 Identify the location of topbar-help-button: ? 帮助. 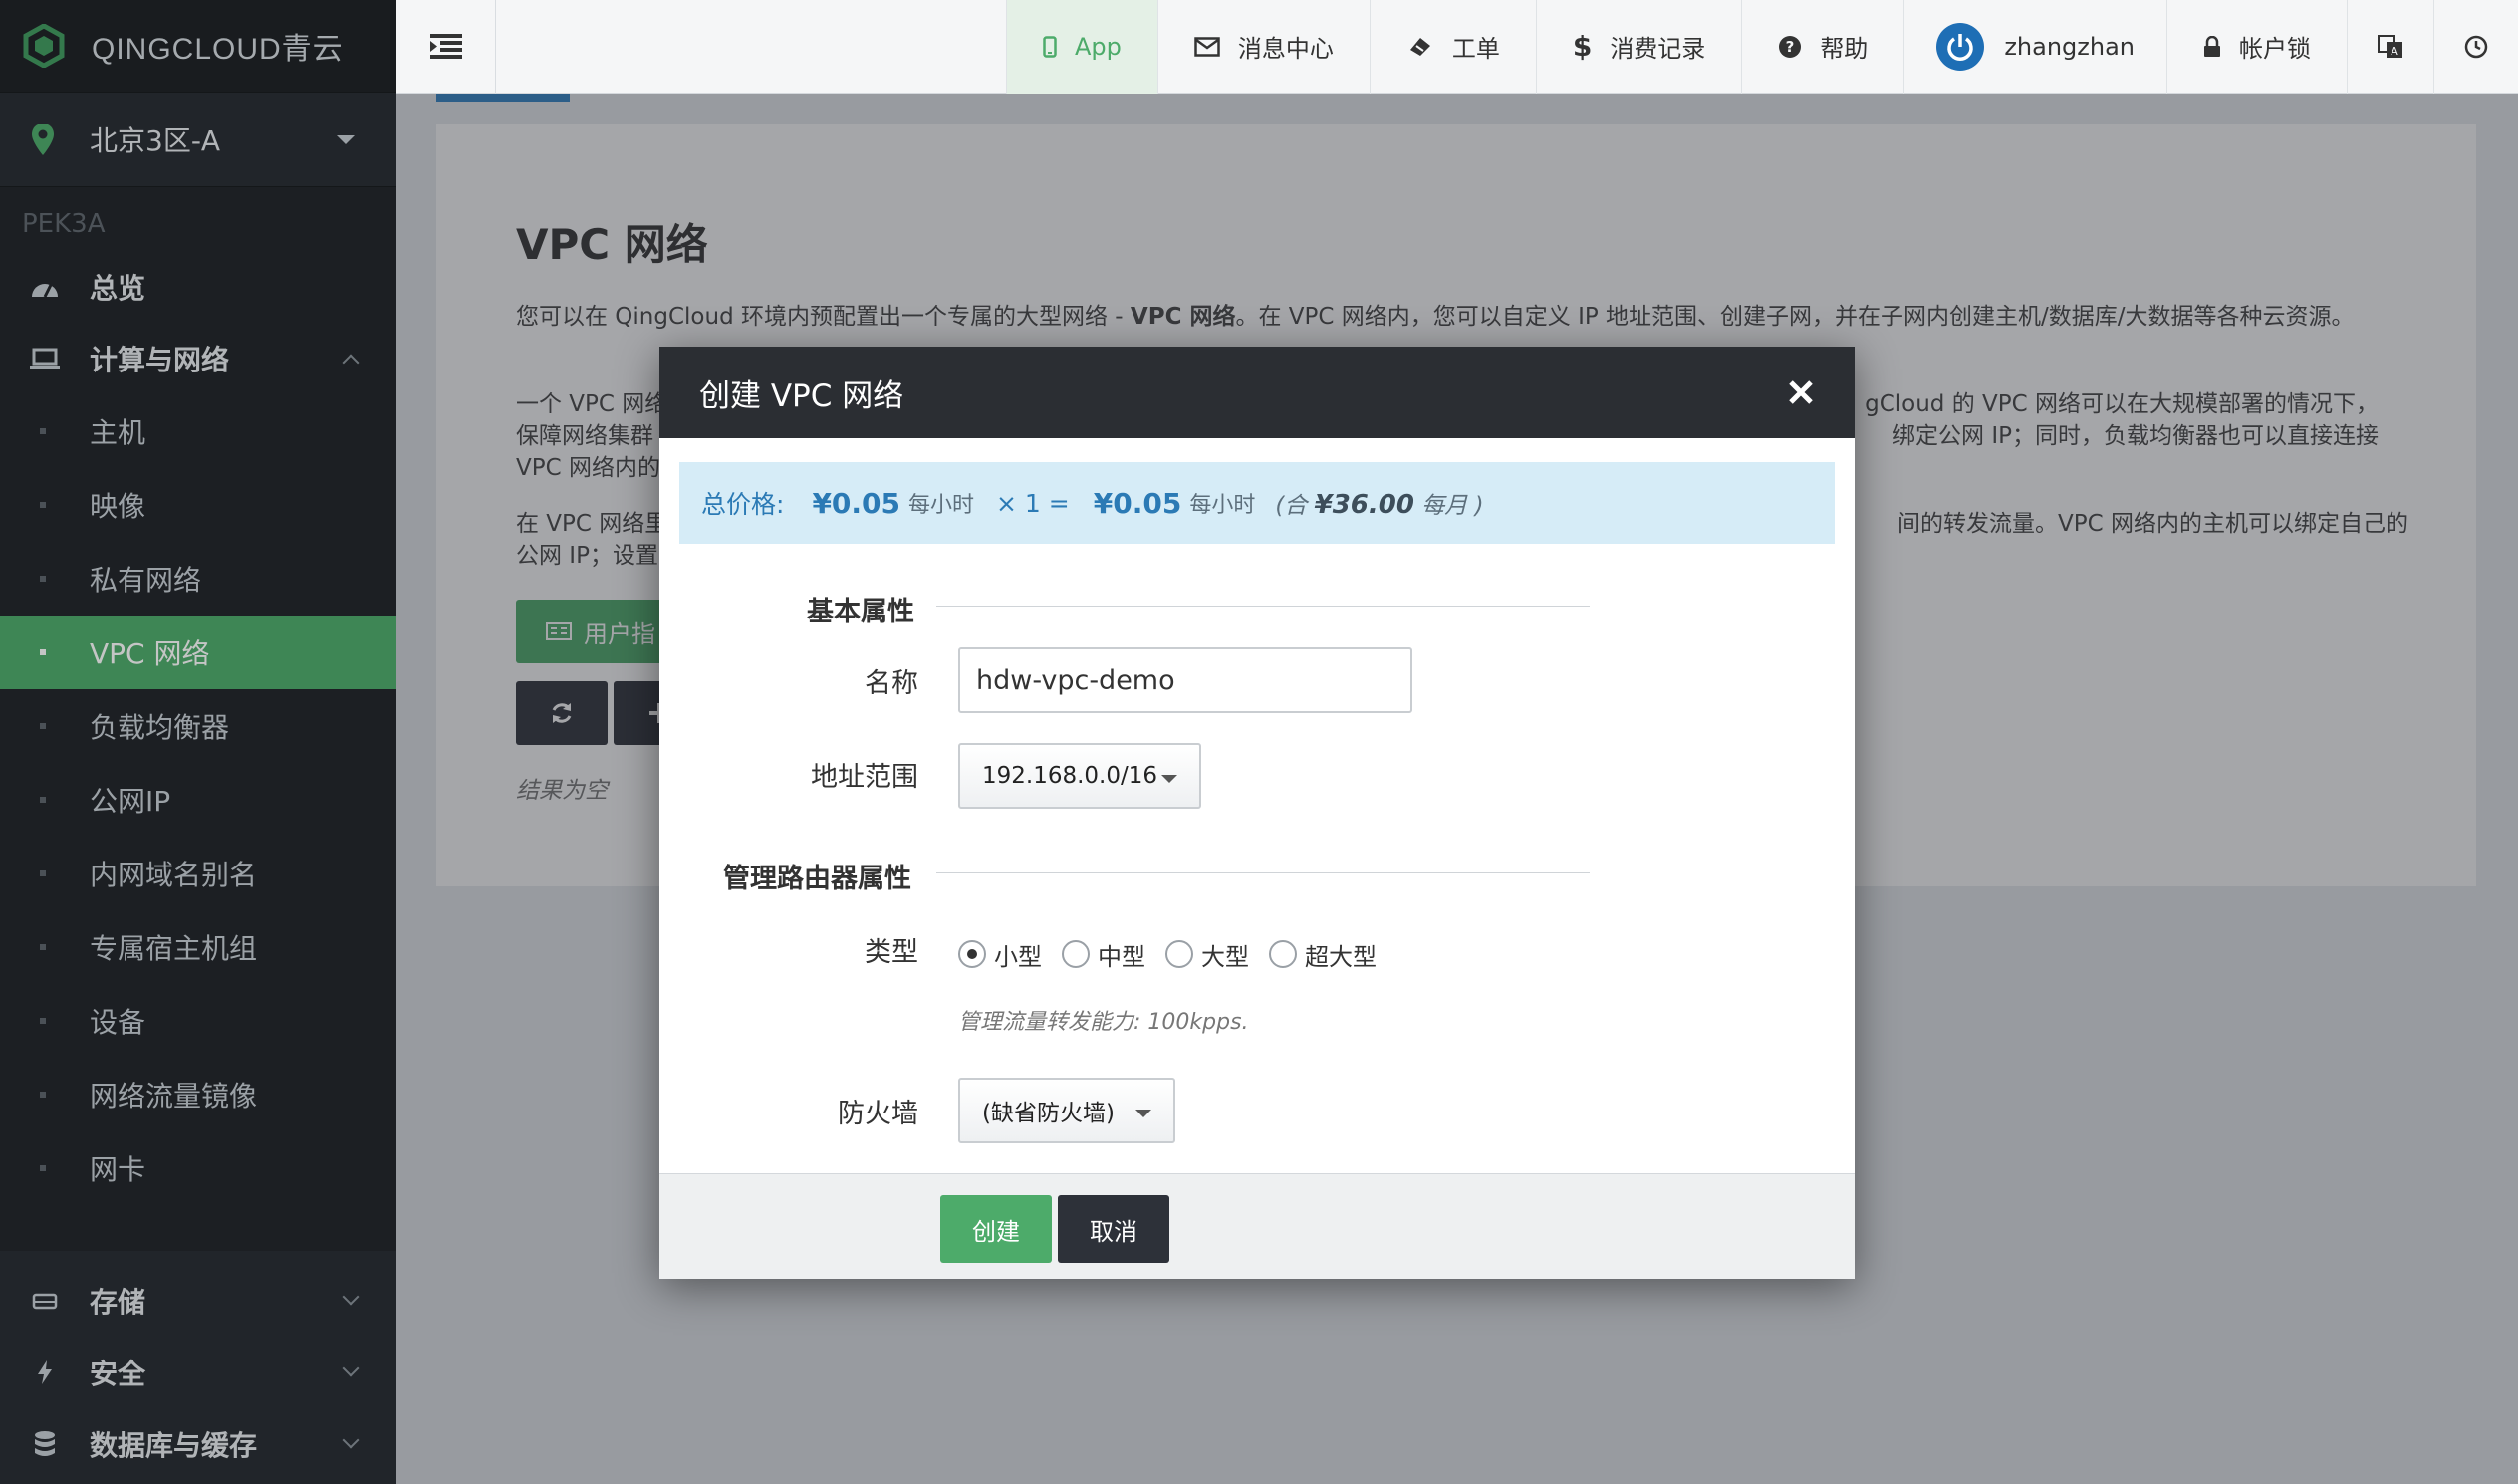
(1822, 47).